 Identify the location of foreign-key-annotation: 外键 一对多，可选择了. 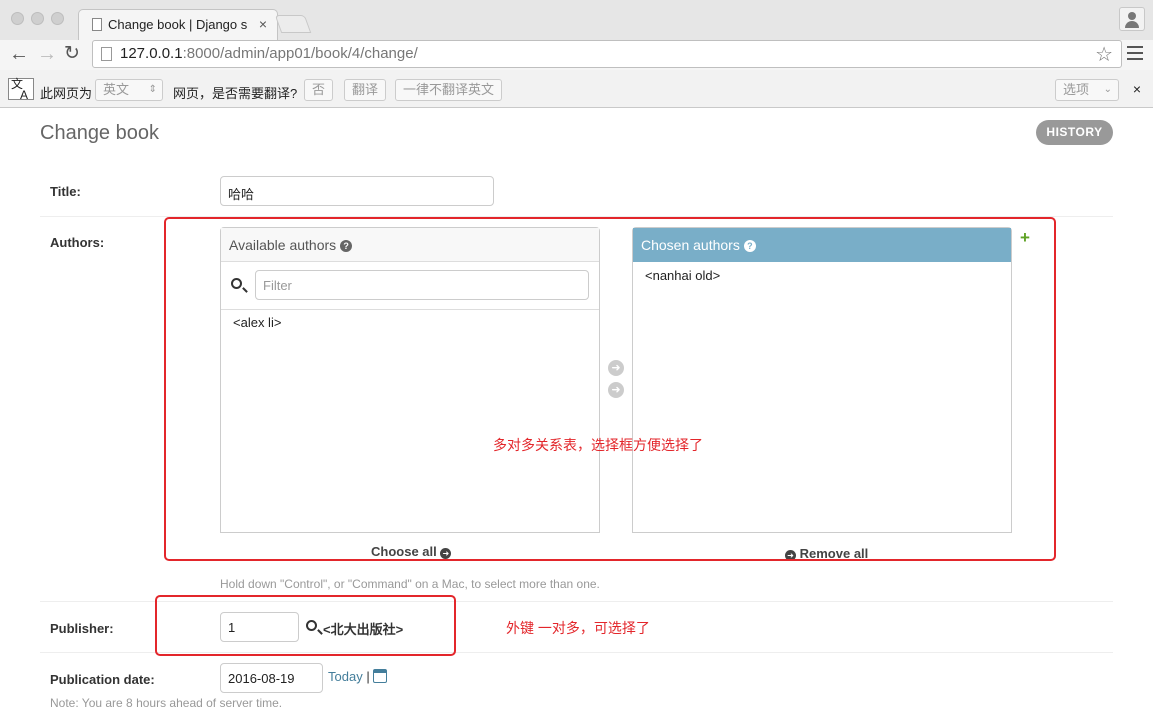
(578, 628).